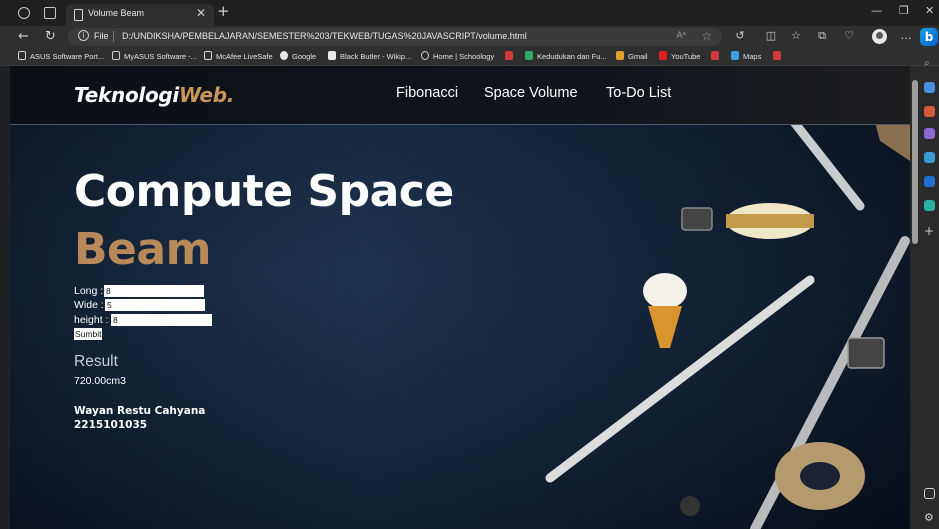 The height and width of the screenshot is (529, 939). What do you see at coordinates (849, 36) in the screenshot?
I see `browser-essentials-icon: ♡` at bounding box center [849, 36].